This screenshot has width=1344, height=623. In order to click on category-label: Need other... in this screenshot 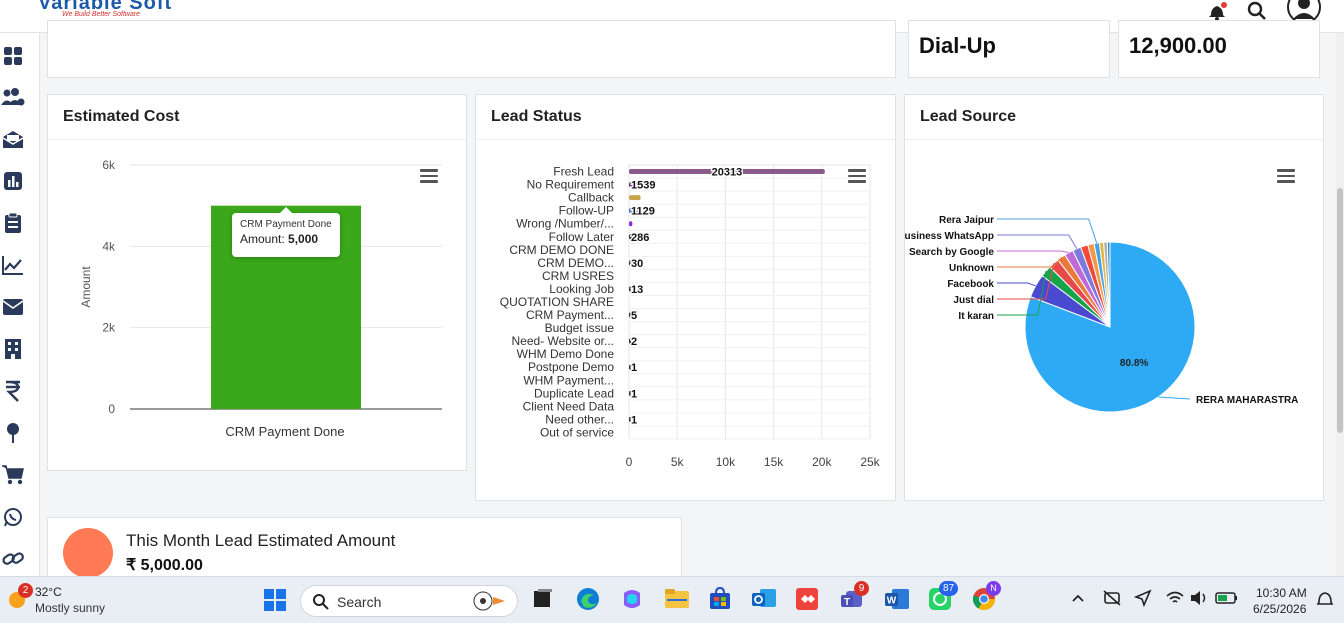, I will do `click(579, 419)`.